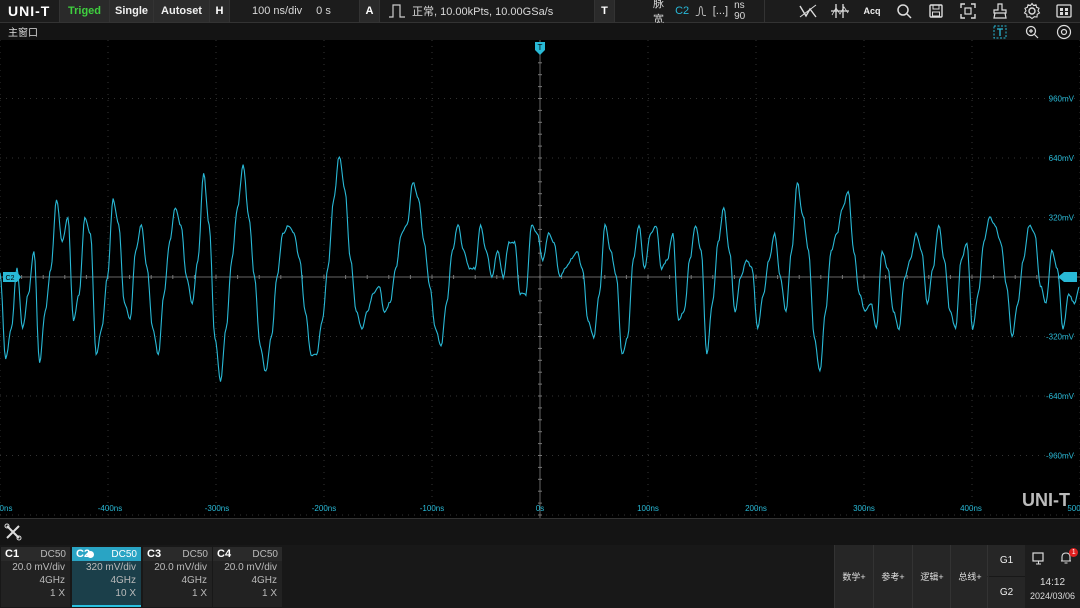 This screenshot has height=608, width=1080. What do you see at coordinates (853, 576) in the screenshot?
I see `math-button: 数学+` at bounding box center [853, 576].